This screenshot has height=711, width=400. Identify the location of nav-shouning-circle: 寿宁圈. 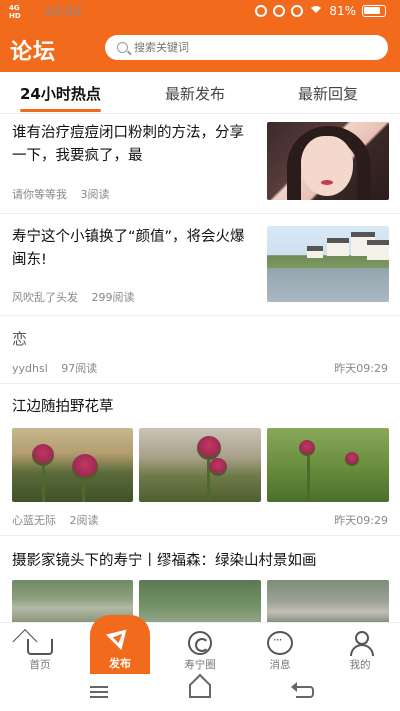
(200, 649).